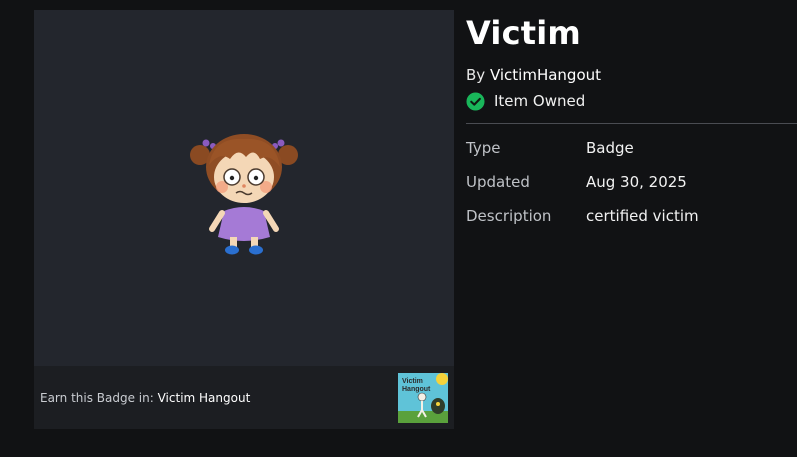 This screenshot has height=457, width=797. Describe the element at coordinates (631, 123) in the screenshot. I see `divider` at that location.